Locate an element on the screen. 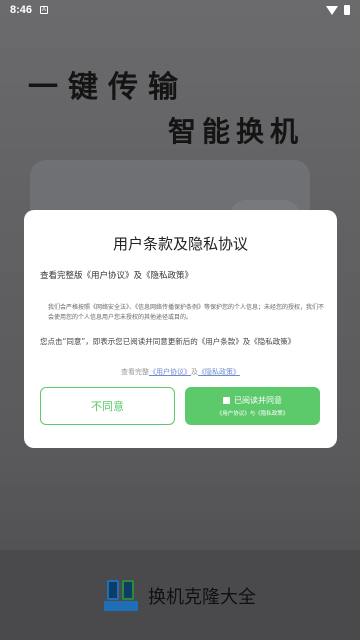 This screenshot has width=360, height=640. brand-block: 换机克隆大全 is located at coordinates (180, 596).